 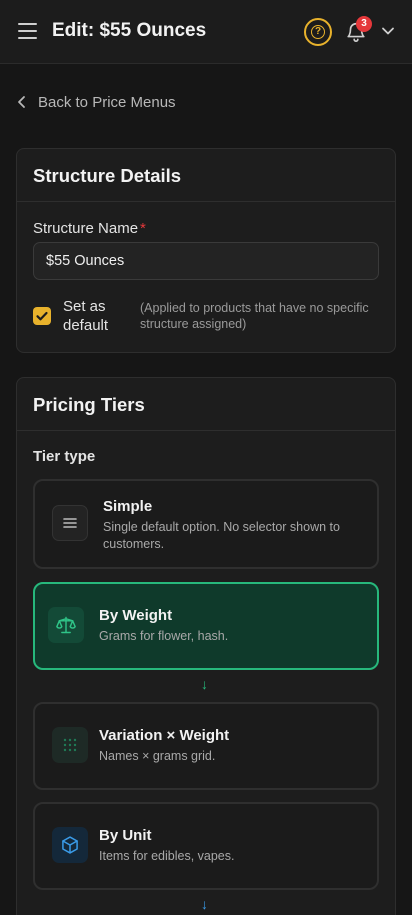 What do you see at coordinates (64, 456) in the screenshot?
I see `tier-type-label: Tier type` at bounding box center [64, 456].